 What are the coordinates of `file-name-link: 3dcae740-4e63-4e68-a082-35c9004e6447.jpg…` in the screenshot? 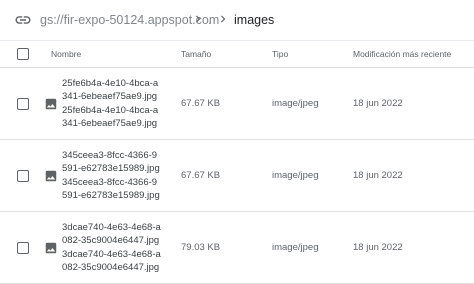 It's located at (112, 248).